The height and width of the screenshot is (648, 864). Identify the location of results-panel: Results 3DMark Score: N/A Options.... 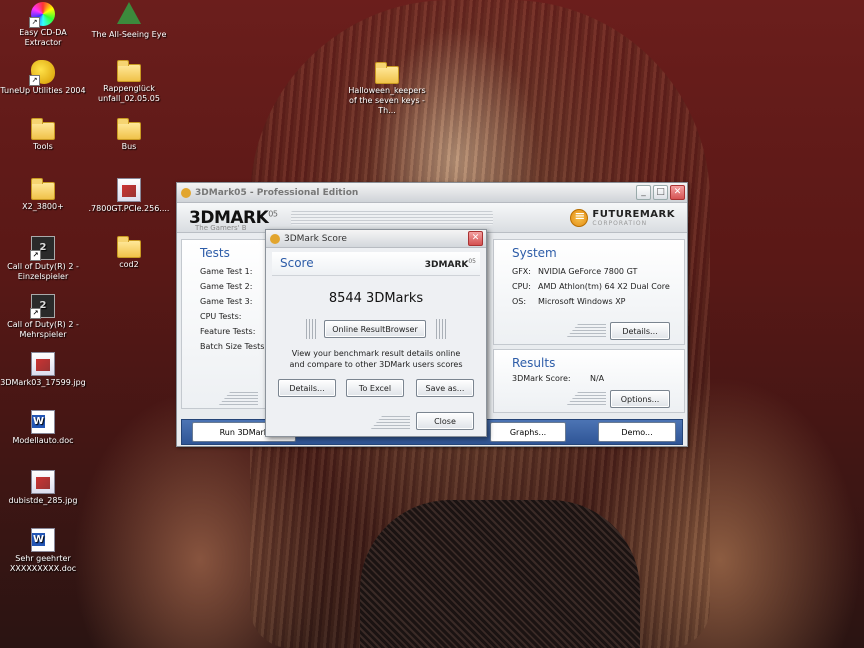
(589, 381).